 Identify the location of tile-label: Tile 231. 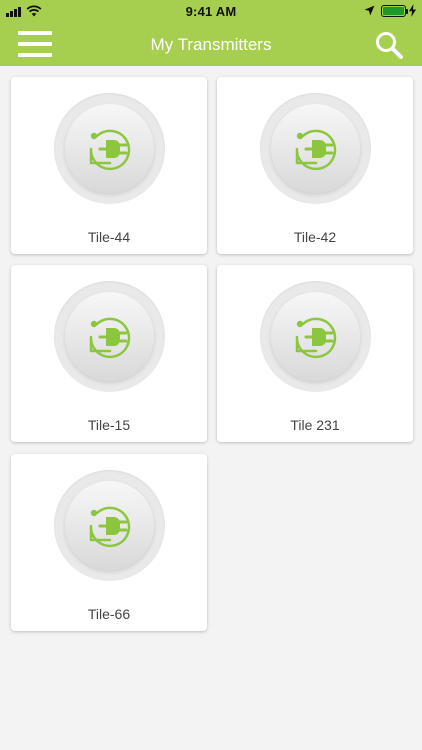
(315, 425).